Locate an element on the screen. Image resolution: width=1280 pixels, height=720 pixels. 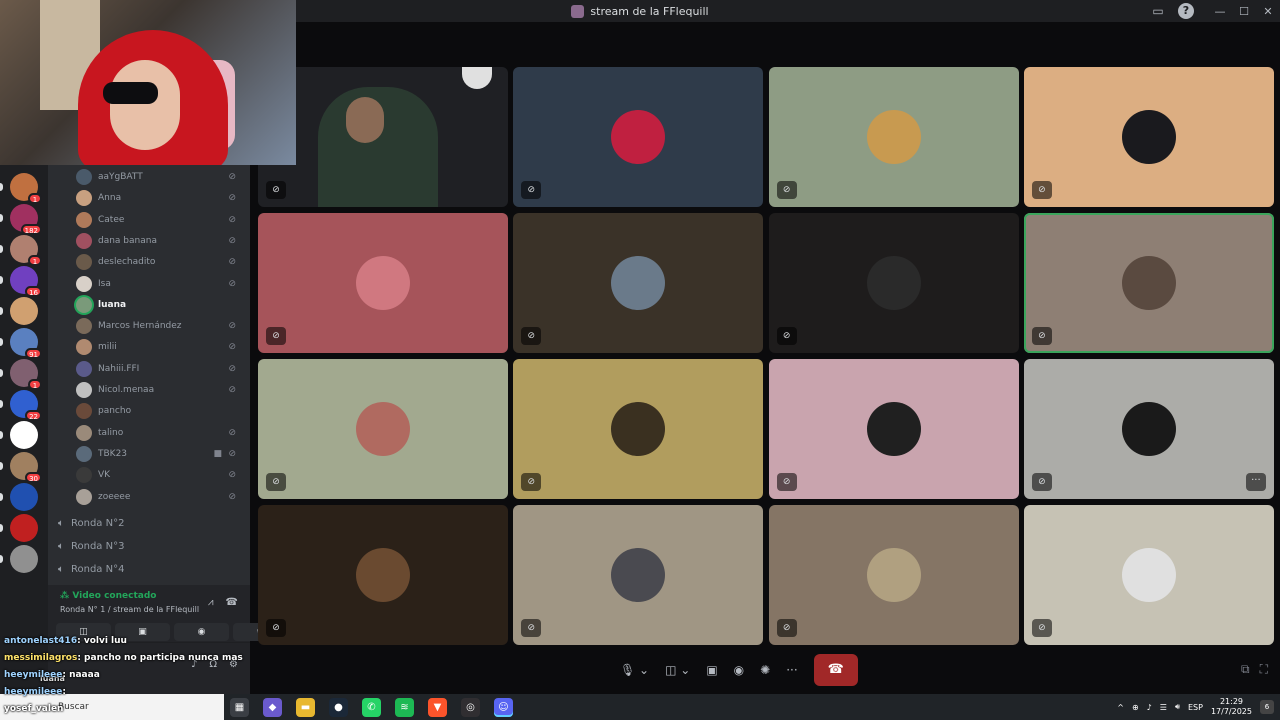
spotify-icon: ≋ is located at coordinates (404, 707).